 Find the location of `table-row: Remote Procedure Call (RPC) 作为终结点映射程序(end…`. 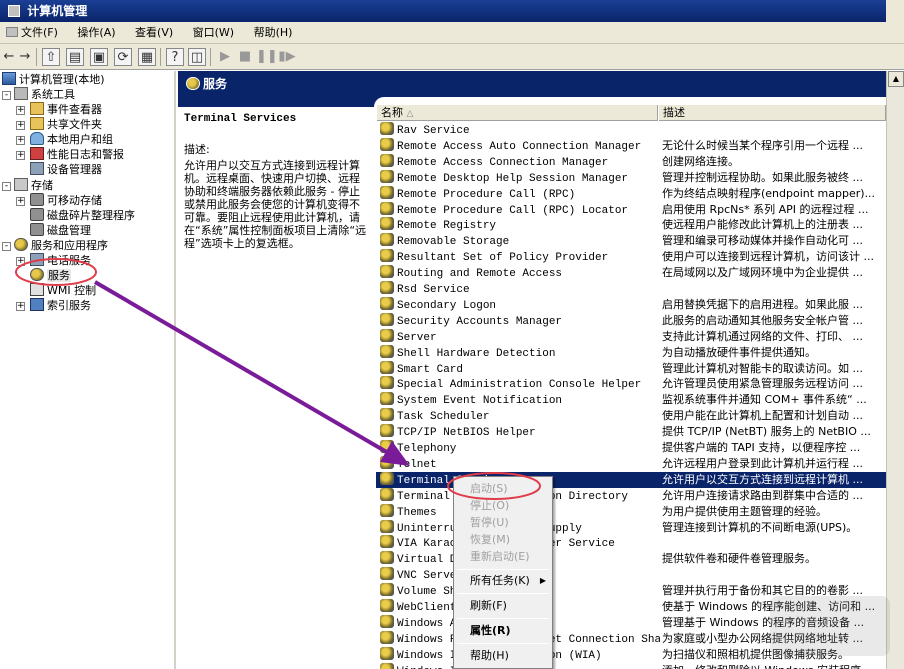

table-row: Remote Procedure Call (RPC) 作为终结点映射程序(end… is located at coordinates (631, 193).